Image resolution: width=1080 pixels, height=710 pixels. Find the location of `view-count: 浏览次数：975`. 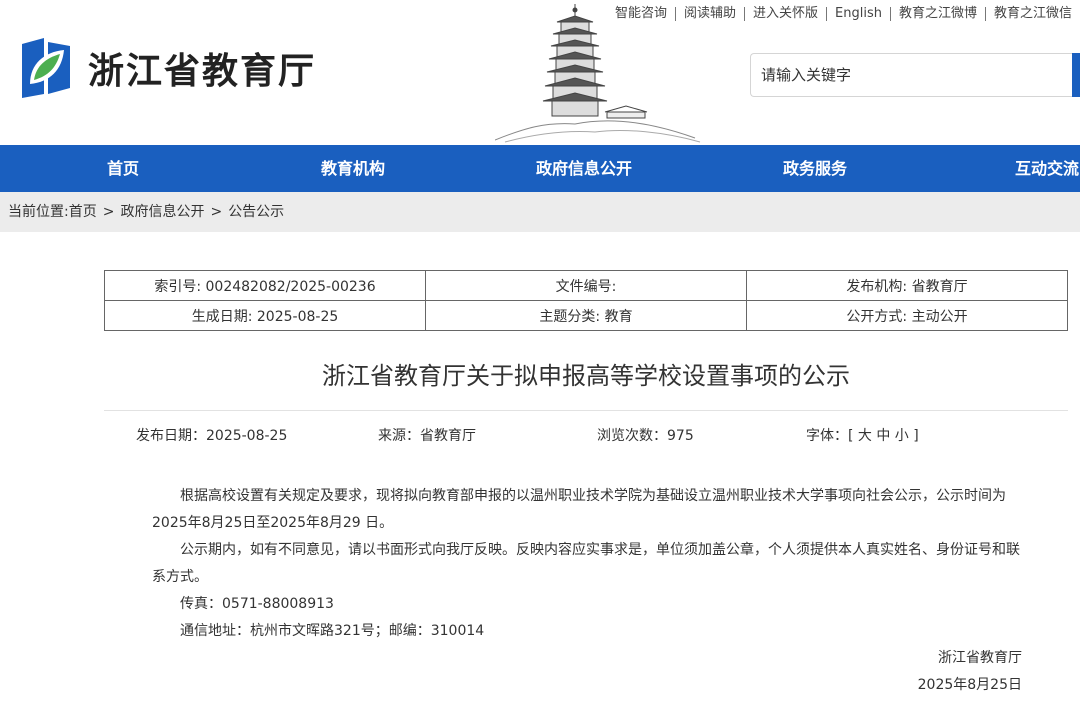

view-count: 浏览次数：975 is located at coordinates (645, 436).